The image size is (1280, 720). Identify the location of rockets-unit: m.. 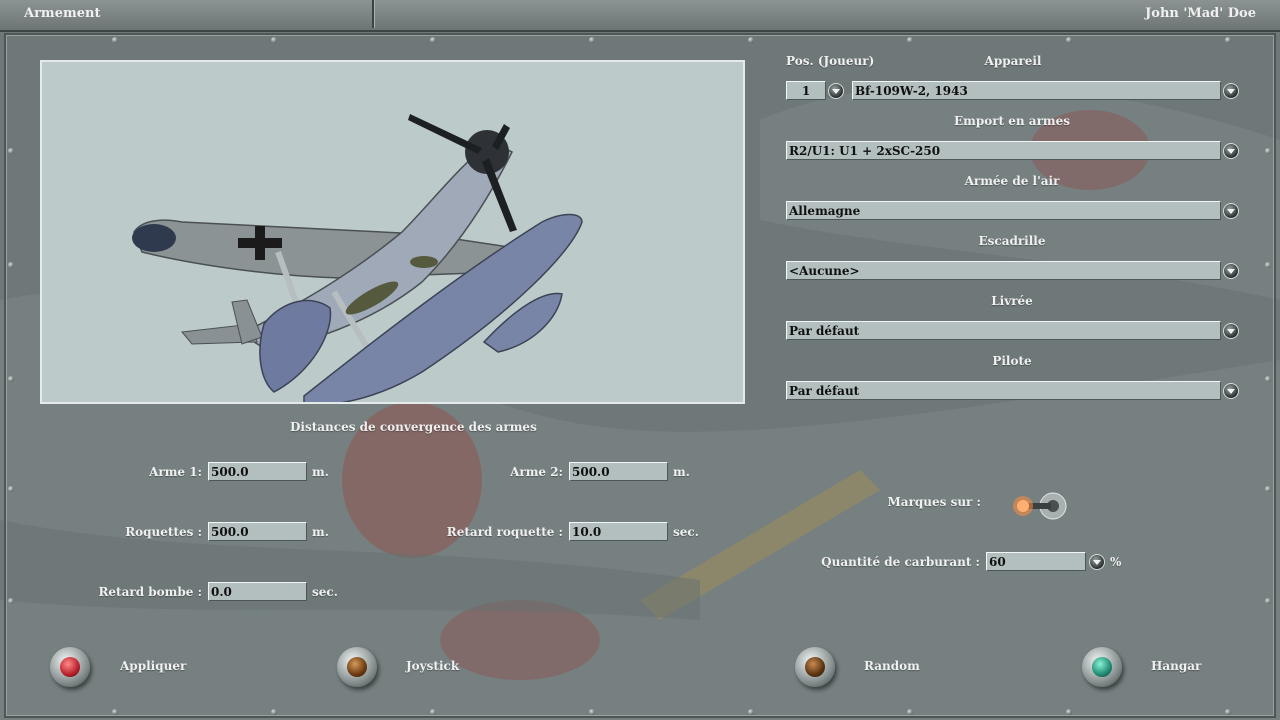
(320, 532).